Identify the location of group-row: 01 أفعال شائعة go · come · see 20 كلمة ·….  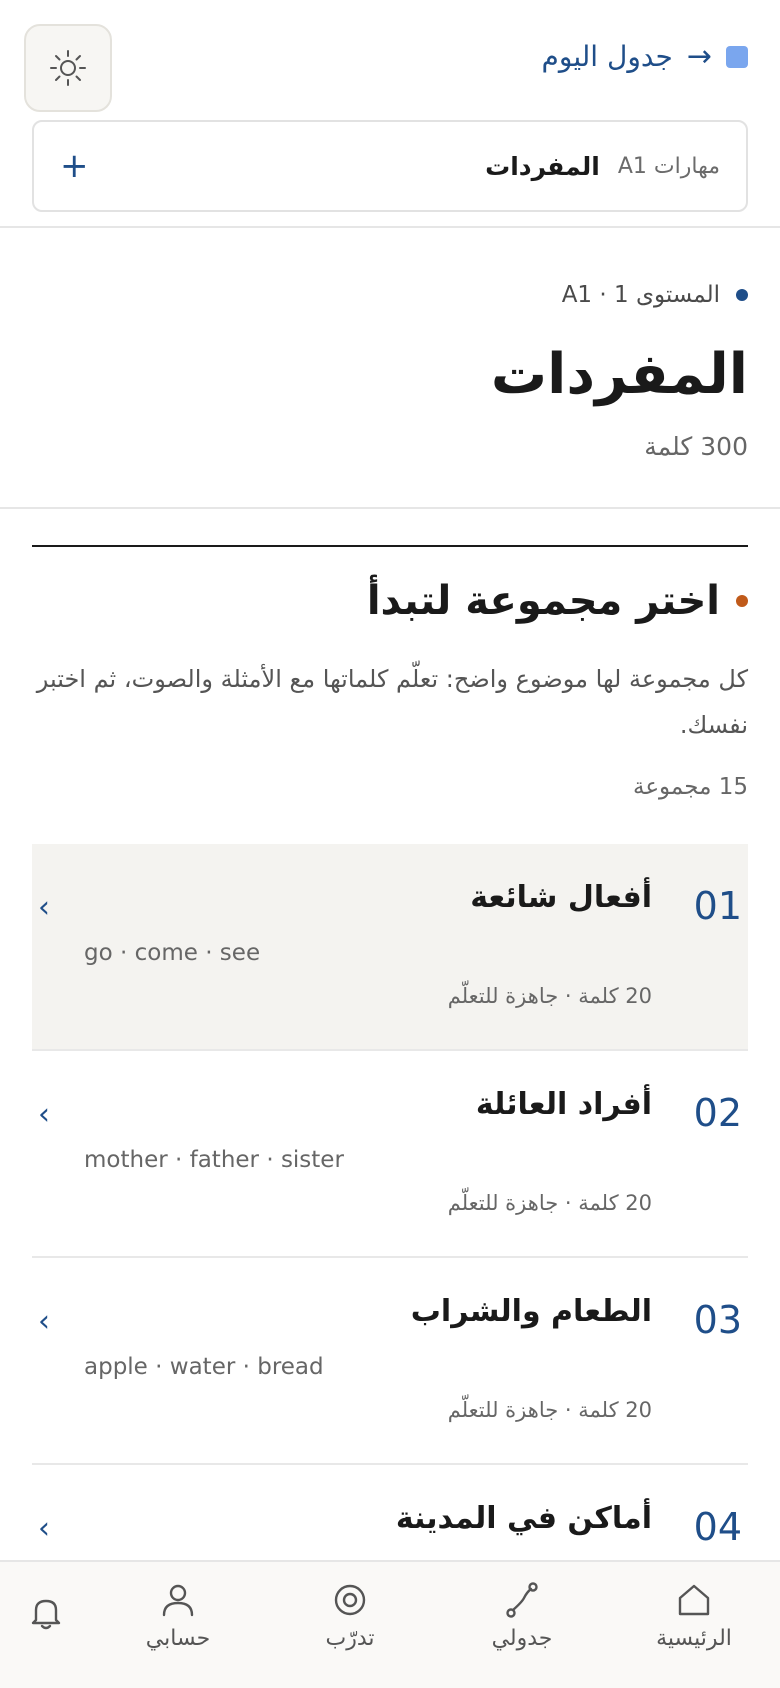
(390, 947).